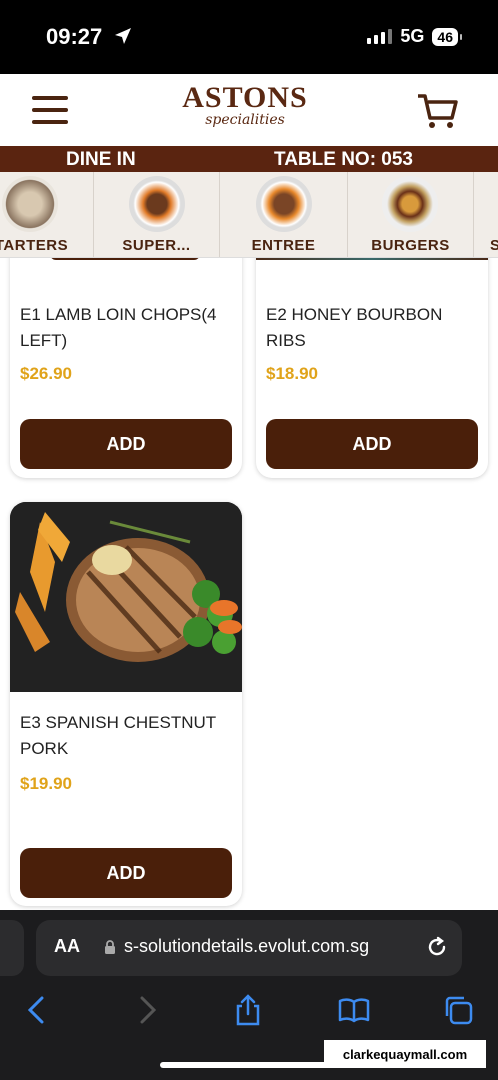 The height and width of the screenshot is (1080, 498). I want to click on previous-tab, so click(12, 948).